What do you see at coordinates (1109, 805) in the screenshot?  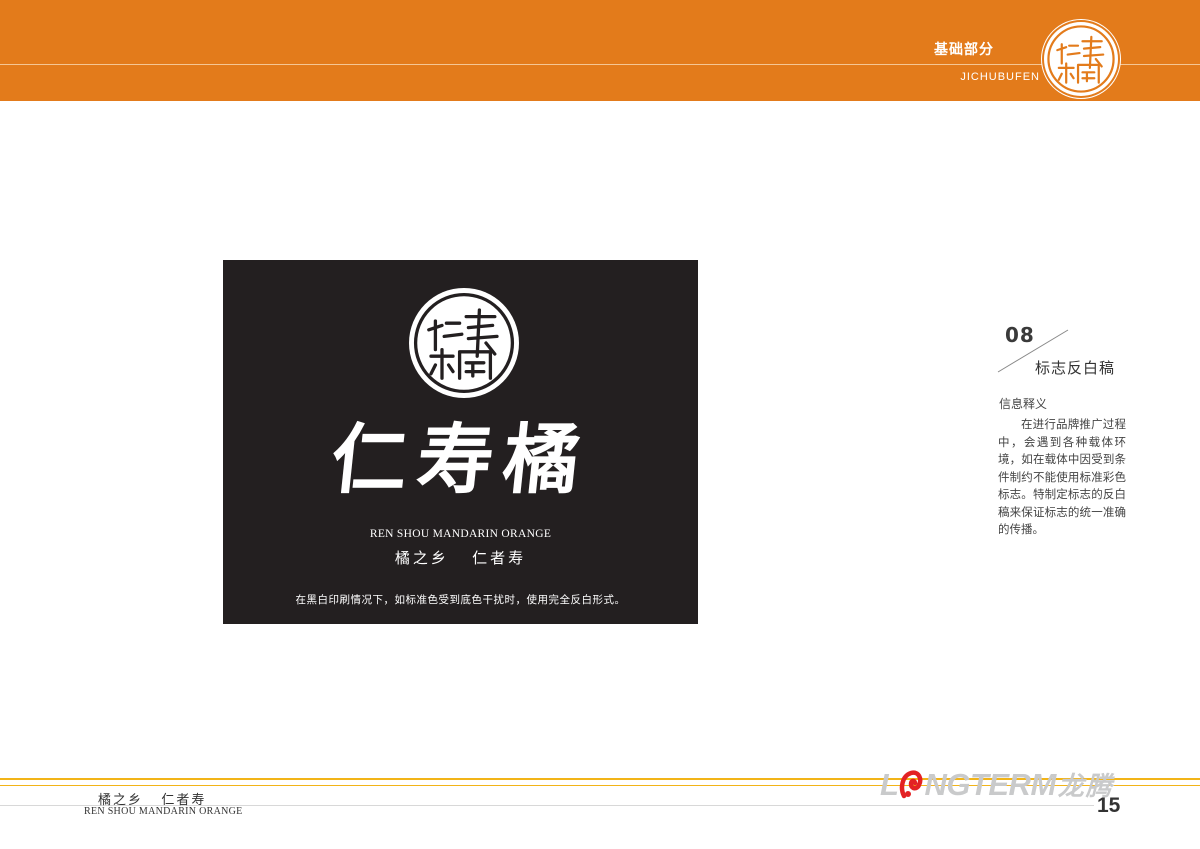 I see `page-number: 15` at bounding box center [1109, 805].